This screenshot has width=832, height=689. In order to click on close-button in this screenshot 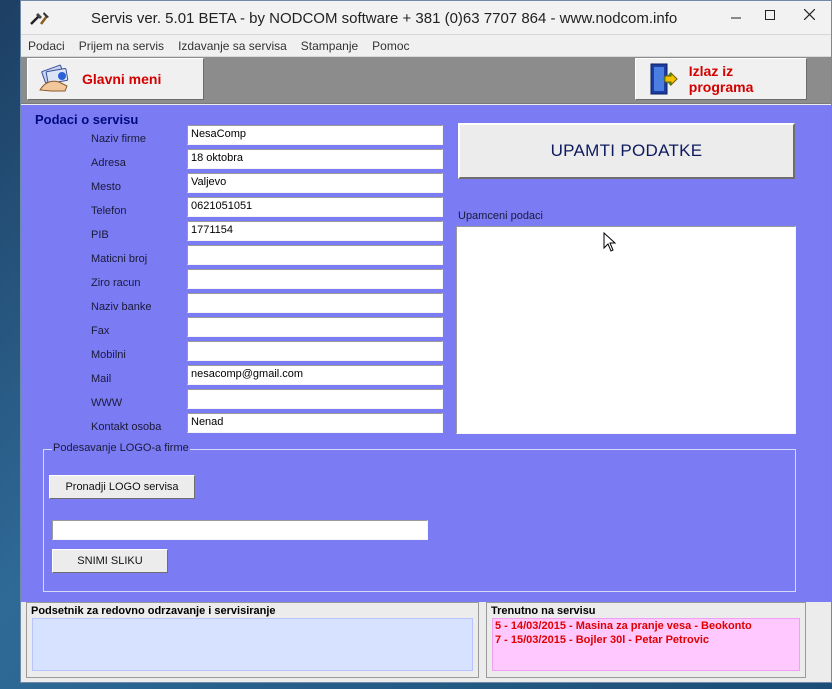, I will do `click(809, 16)`.